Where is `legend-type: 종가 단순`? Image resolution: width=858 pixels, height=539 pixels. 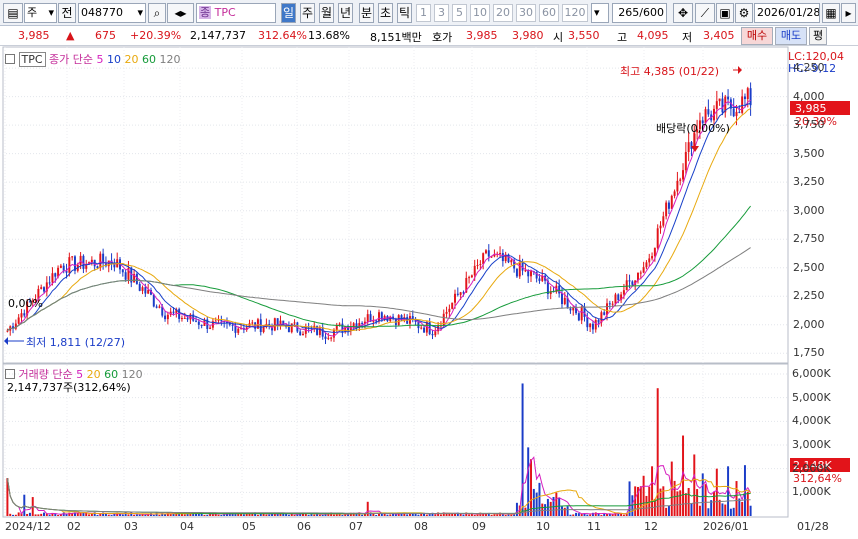 legend-type: 종가 단순 is located at coordinates (71, 59).